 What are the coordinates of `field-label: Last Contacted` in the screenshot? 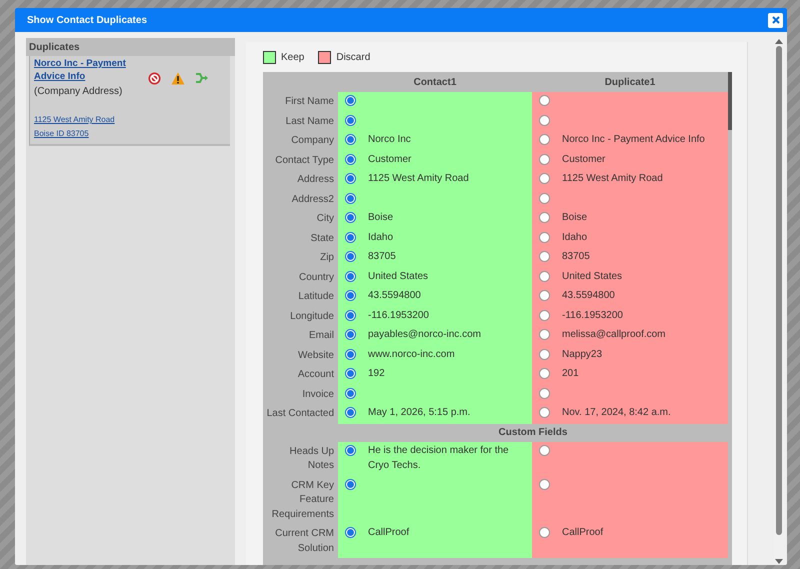 It's located at (300, 414).